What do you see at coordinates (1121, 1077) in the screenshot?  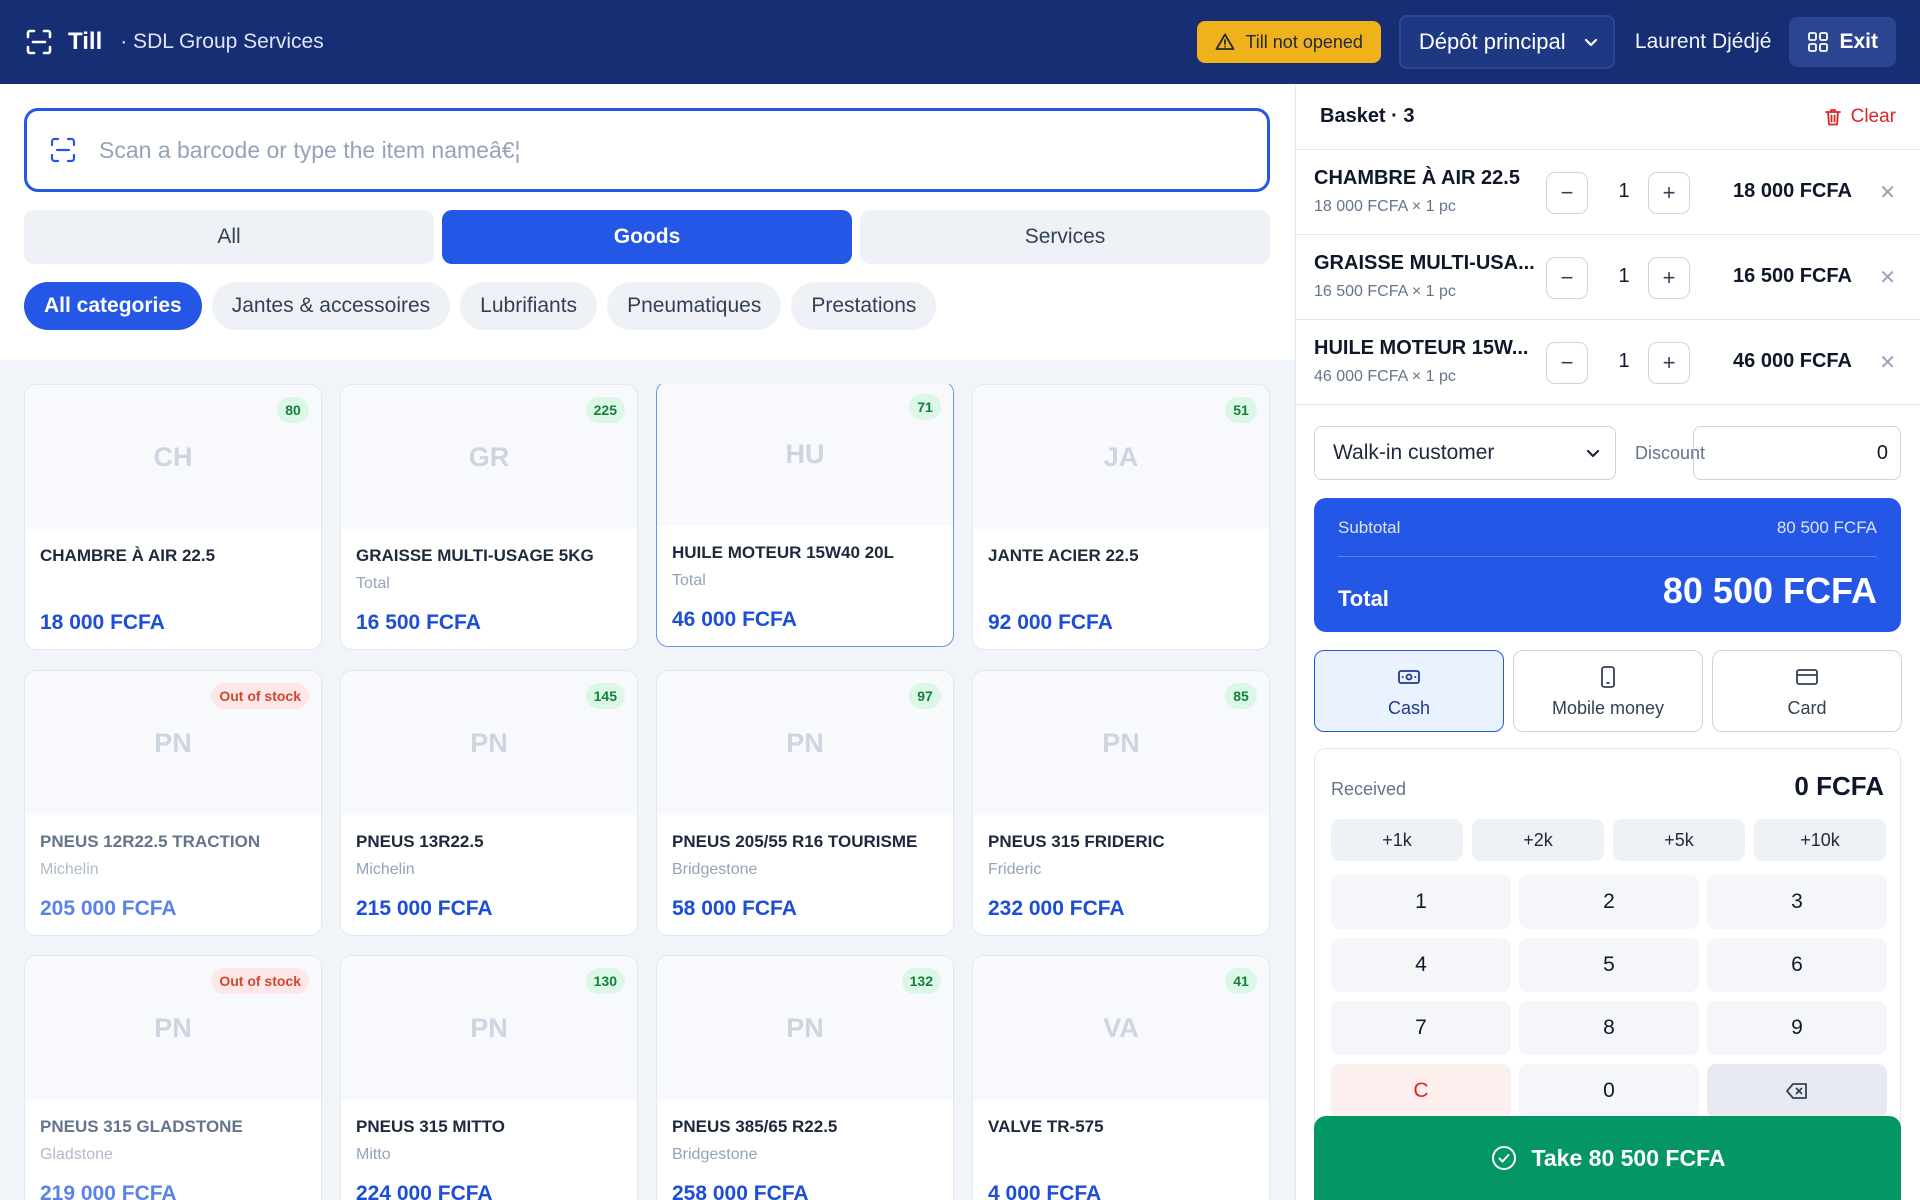 I see `product-card: VA 41 VALVE TR-575 4 000 FCFA` at bounding box center [1121, 1077].